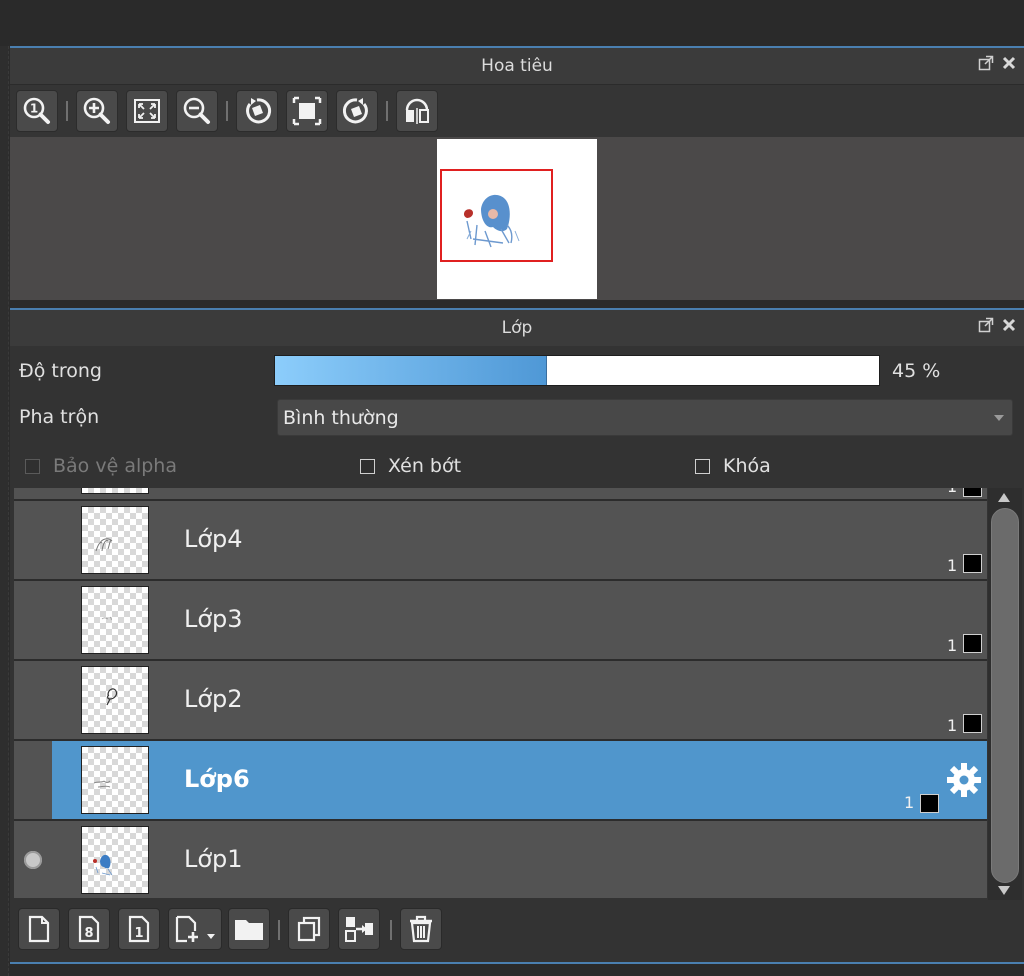  I want to click on opacity-value: 45 %, so click(916, 371).